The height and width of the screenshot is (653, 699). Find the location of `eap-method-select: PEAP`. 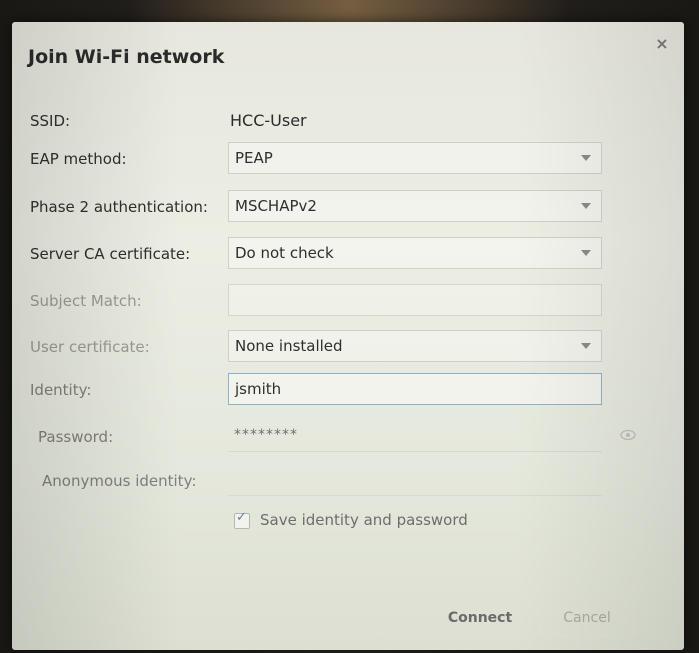

eap-method-select: PEAP is located at coordinates (415, 158).